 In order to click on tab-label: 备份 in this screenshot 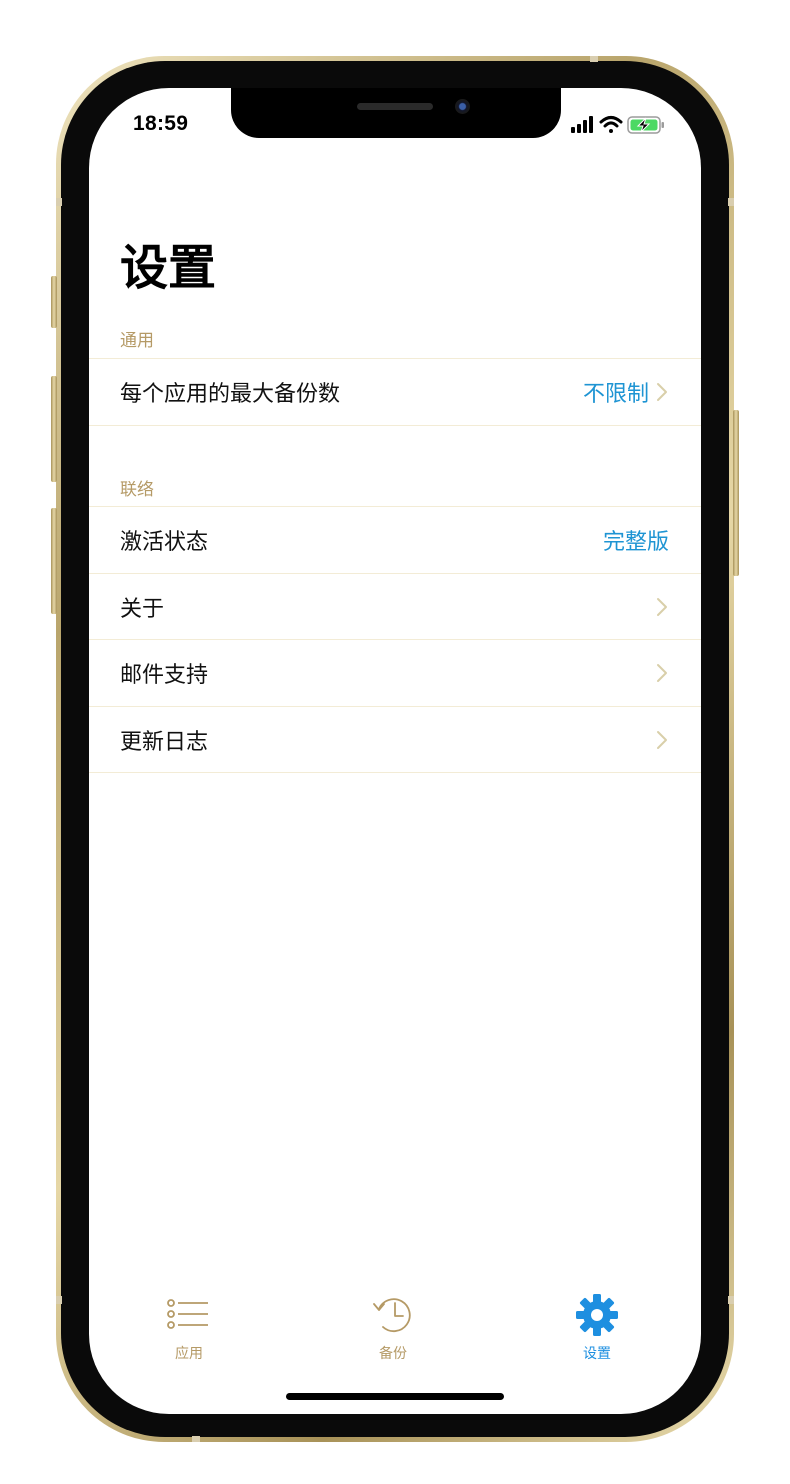, I will do `click(393, 1354)`.